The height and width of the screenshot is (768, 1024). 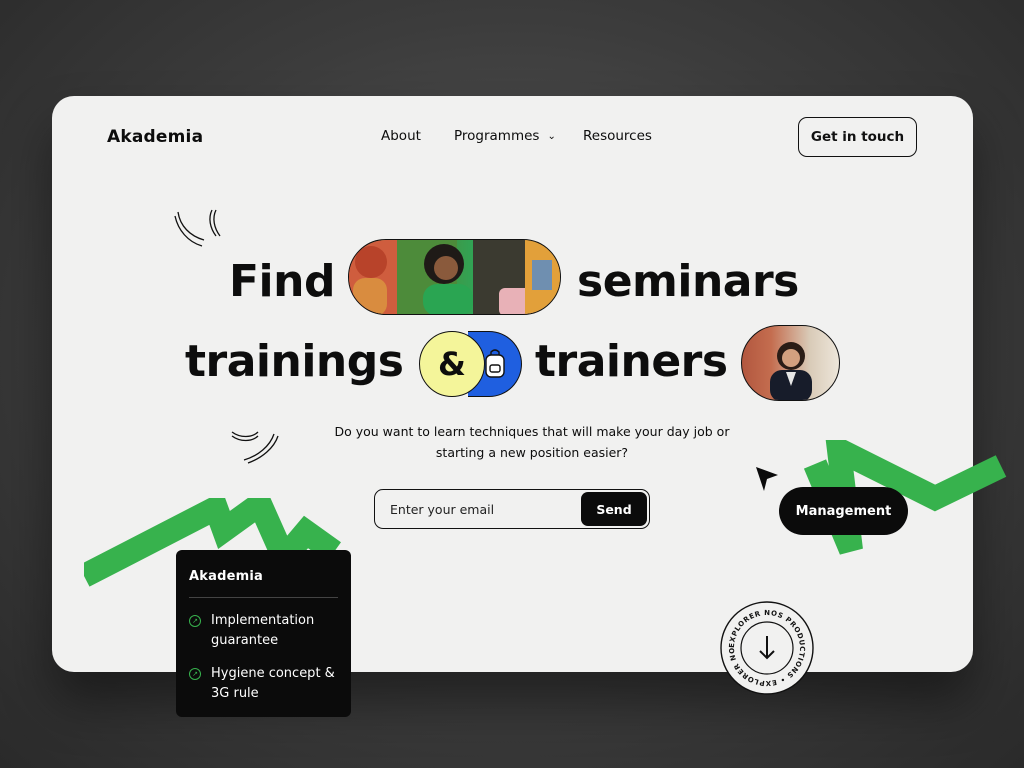 What do you see at coordinates (452, 364) in the screenshot?
I see `ampersand-badge: &` at bounding box center [452, 364].